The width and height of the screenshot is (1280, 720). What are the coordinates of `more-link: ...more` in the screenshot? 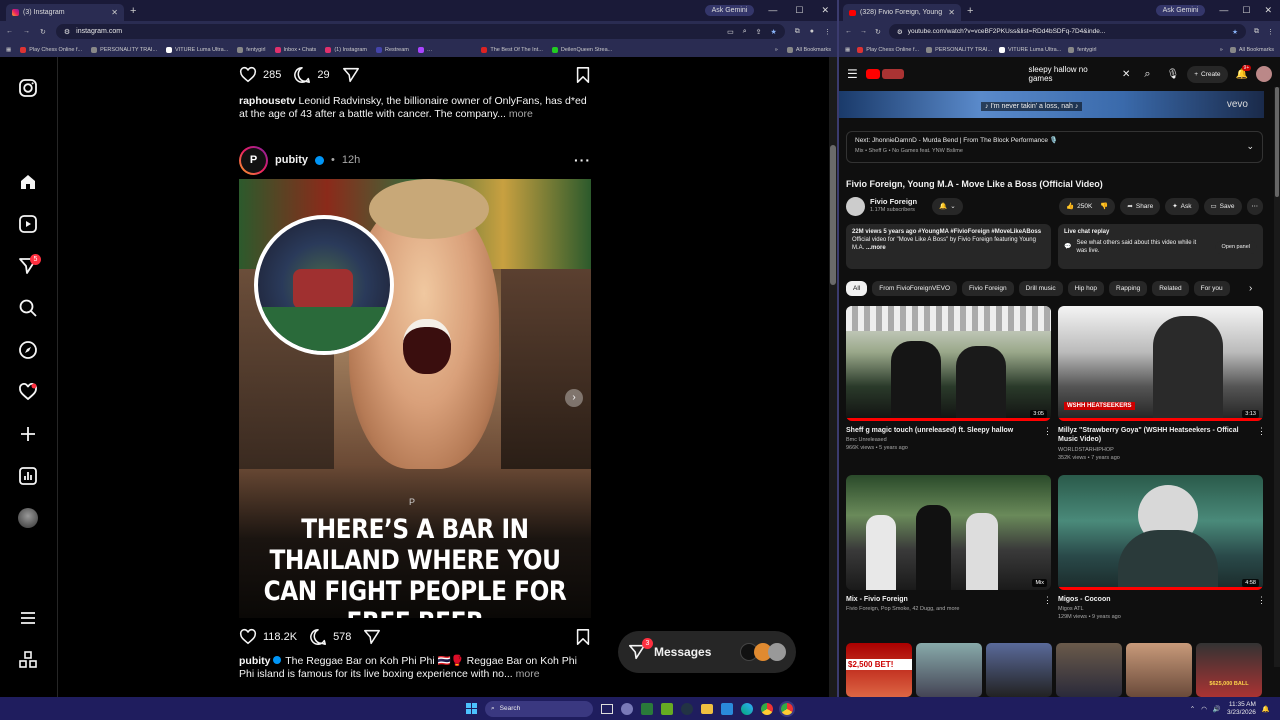 It's located at (875, 248).